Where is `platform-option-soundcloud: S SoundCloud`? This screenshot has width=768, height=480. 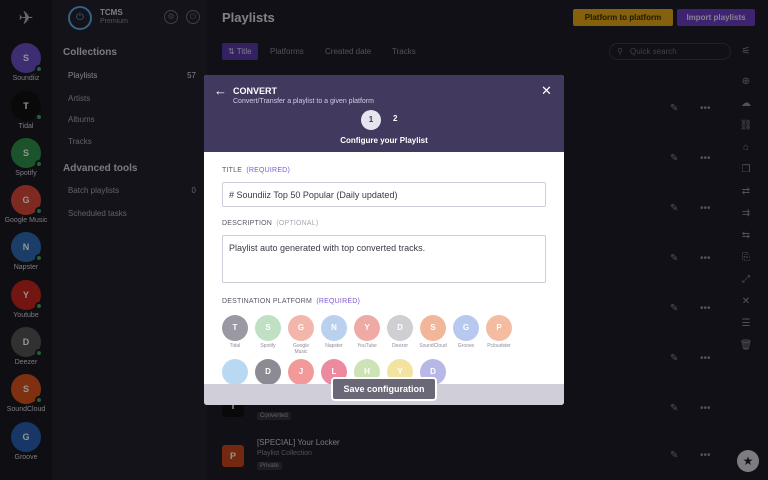
platform-option-soundcloud: S SoundCloud is located at coordinates (433, 332).